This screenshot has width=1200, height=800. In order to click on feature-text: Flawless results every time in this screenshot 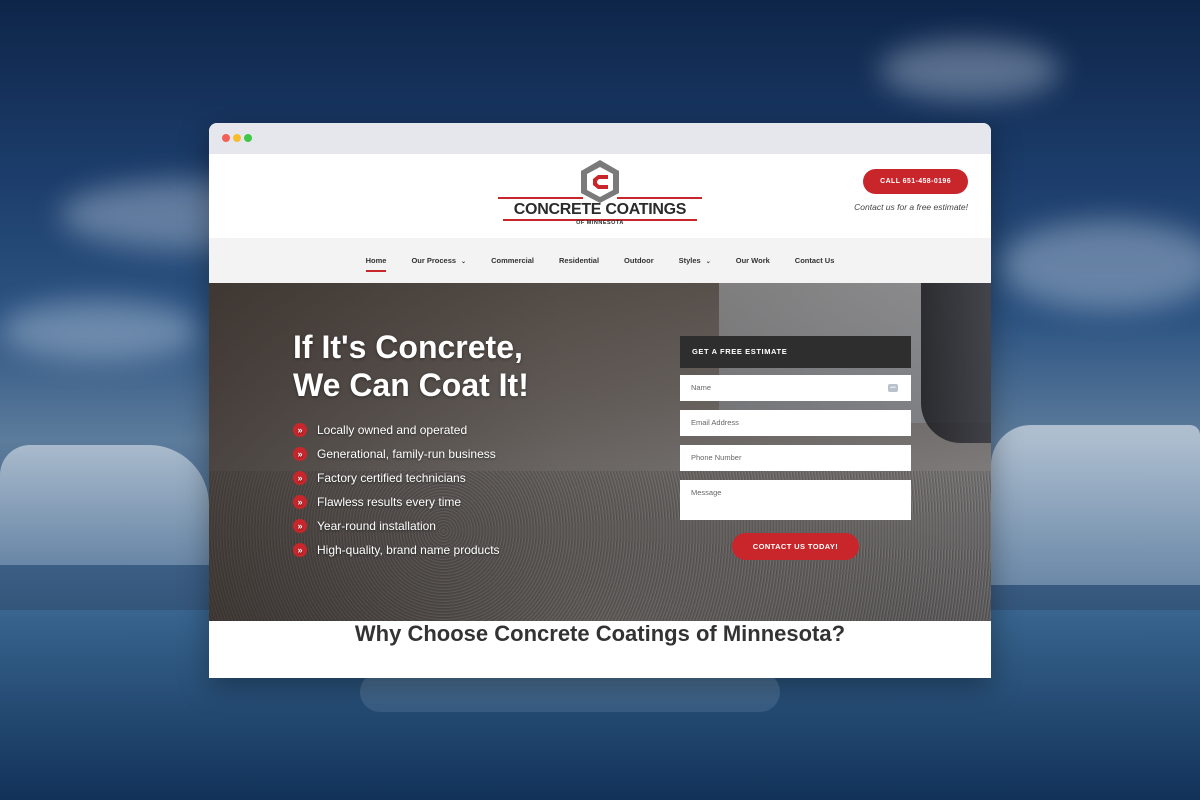, I will do `click(389, 502)`.